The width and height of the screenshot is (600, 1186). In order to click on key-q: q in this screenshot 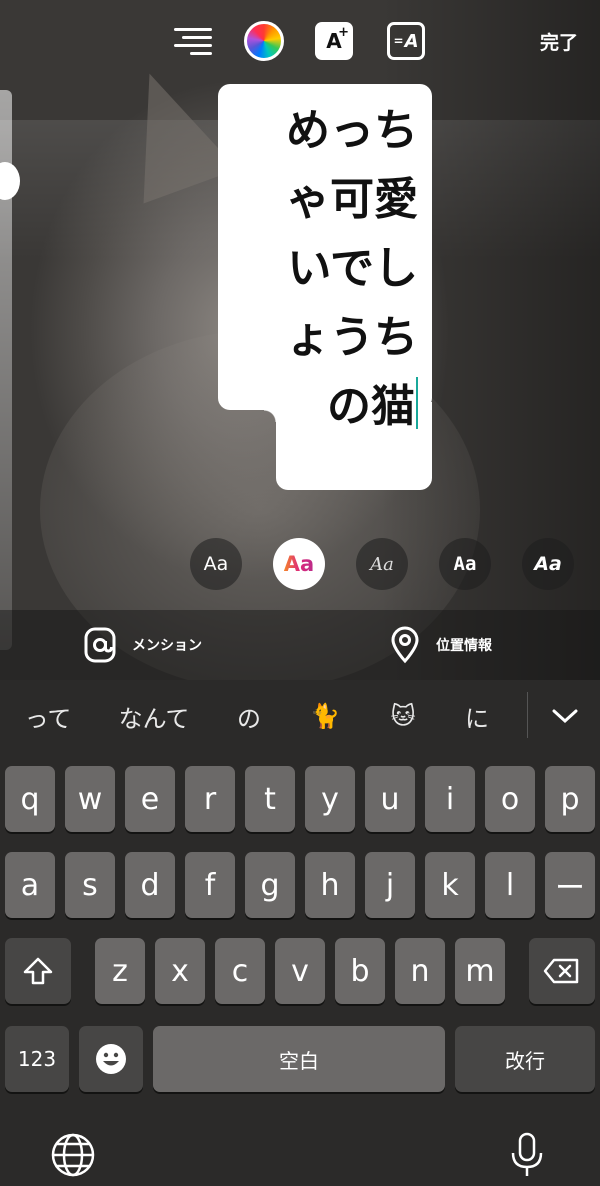, I will do `click(30, 799)`.